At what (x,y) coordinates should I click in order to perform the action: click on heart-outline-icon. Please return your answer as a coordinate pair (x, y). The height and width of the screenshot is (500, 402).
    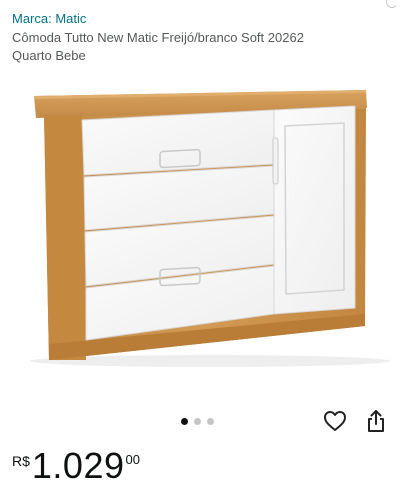
    Looking at the image, I should click on (335, 421).